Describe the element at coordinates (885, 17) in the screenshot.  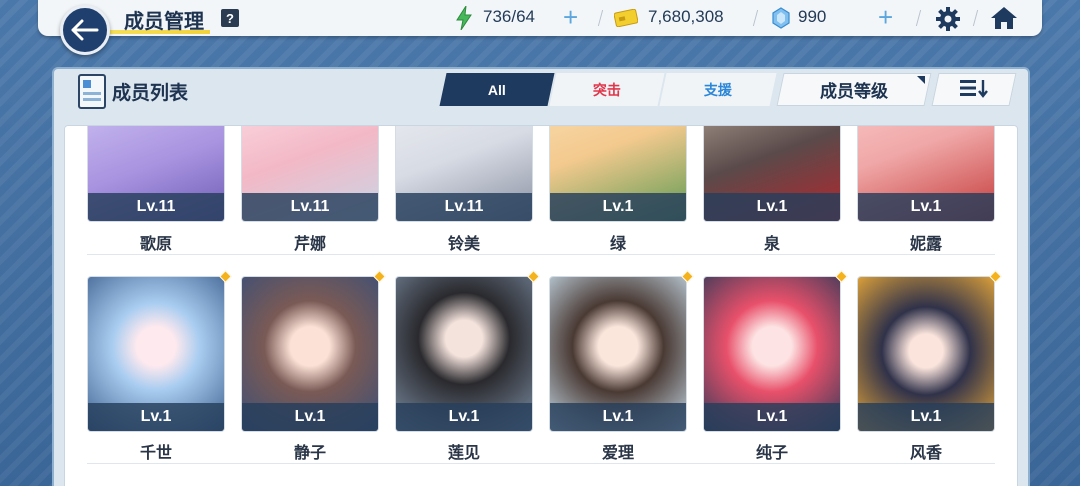
I see `add-gems-button: +` at that location.